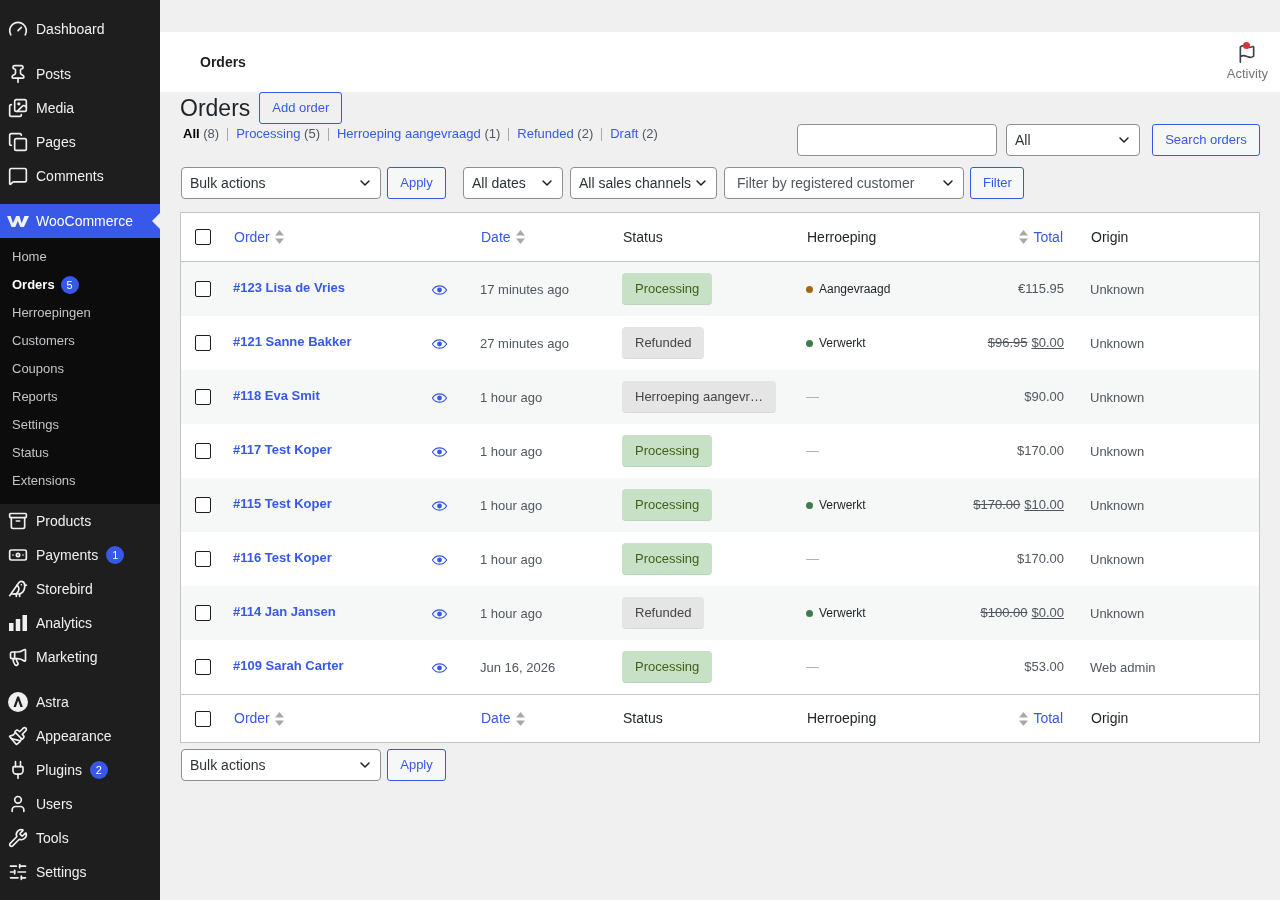 The height and width of the screenshot is (900, 1280). Describe the element at coordinates (1073, 140) in the screenshot. I see `search-scope-select: All` at that location.